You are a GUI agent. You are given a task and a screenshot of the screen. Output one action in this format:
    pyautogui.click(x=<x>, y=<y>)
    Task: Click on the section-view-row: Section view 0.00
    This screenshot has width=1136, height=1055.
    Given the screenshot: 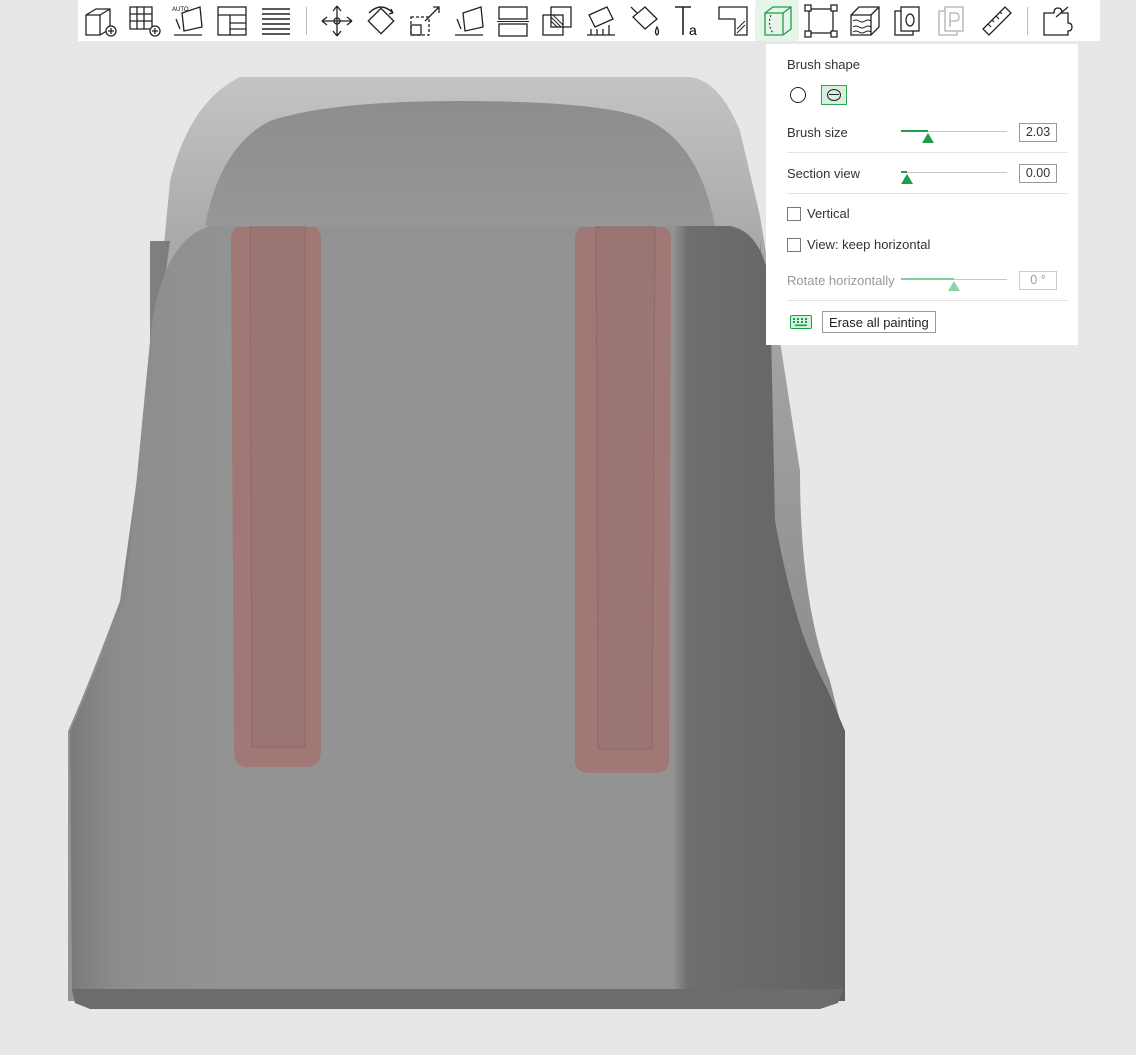 What is the action you would take?
    pyautogui.click(x=927, y=173)
    